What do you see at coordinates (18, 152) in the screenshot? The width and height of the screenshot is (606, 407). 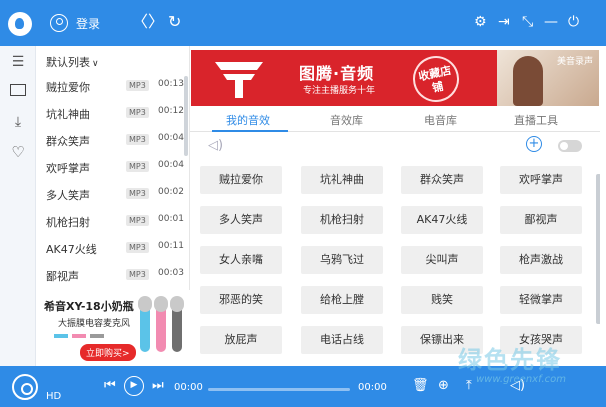 I see `favorite-icon: ♡` at bounding box center [18, 152].